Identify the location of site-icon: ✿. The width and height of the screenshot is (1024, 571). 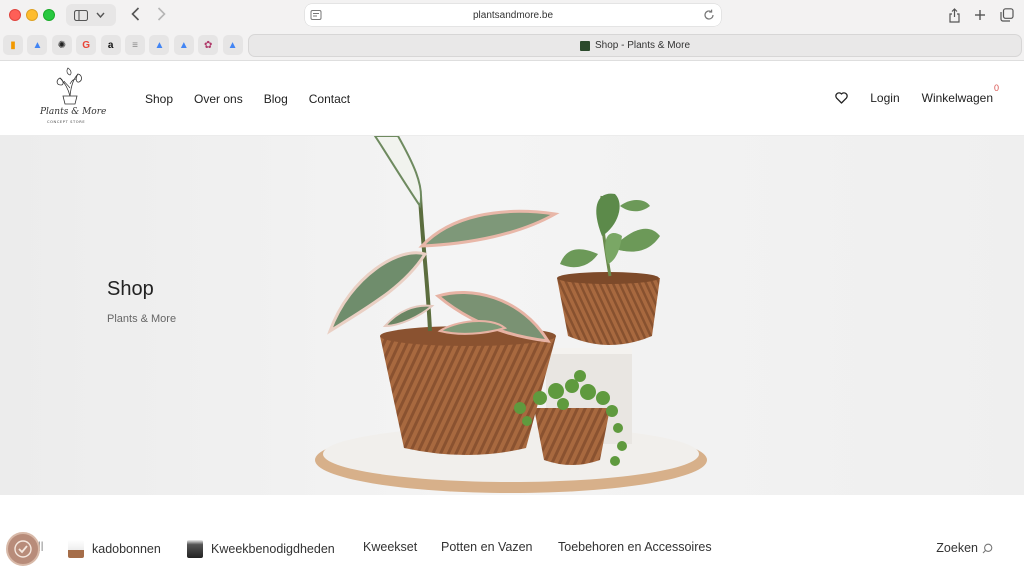
(208, 45).